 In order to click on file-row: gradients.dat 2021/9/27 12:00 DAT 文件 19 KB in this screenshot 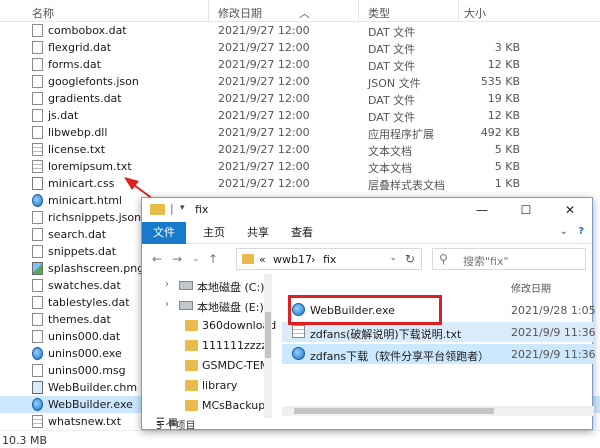, I will do `click(300, 98)`.